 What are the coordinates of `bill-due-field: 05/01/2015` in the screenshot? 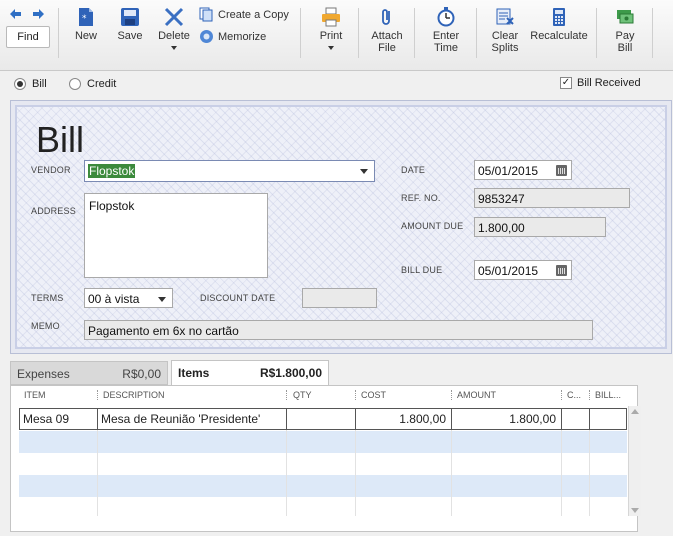 It's located at (523, 270).